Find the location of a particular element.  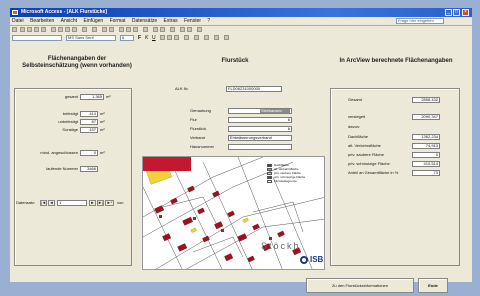

unbefestigt-unit: m² is located at coordinates (102, 121).